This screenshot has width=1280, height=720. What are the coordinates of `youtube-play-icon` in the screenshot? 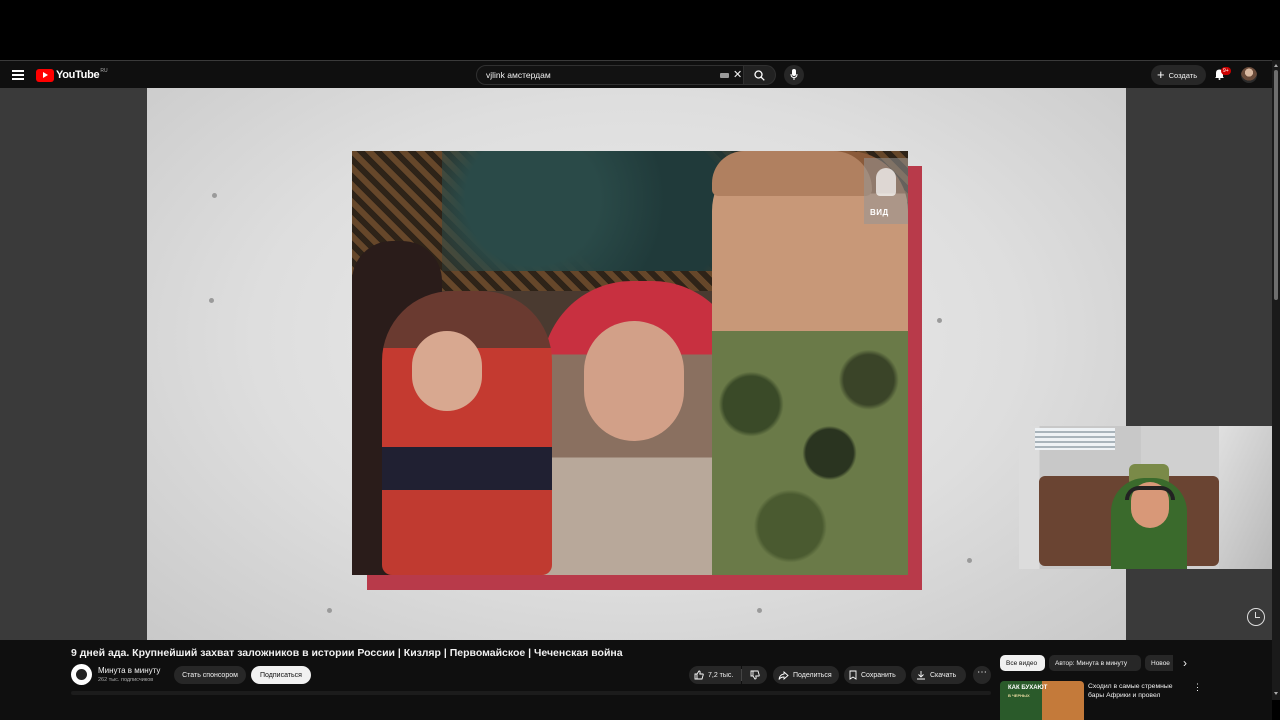 It's located at (45, 75).